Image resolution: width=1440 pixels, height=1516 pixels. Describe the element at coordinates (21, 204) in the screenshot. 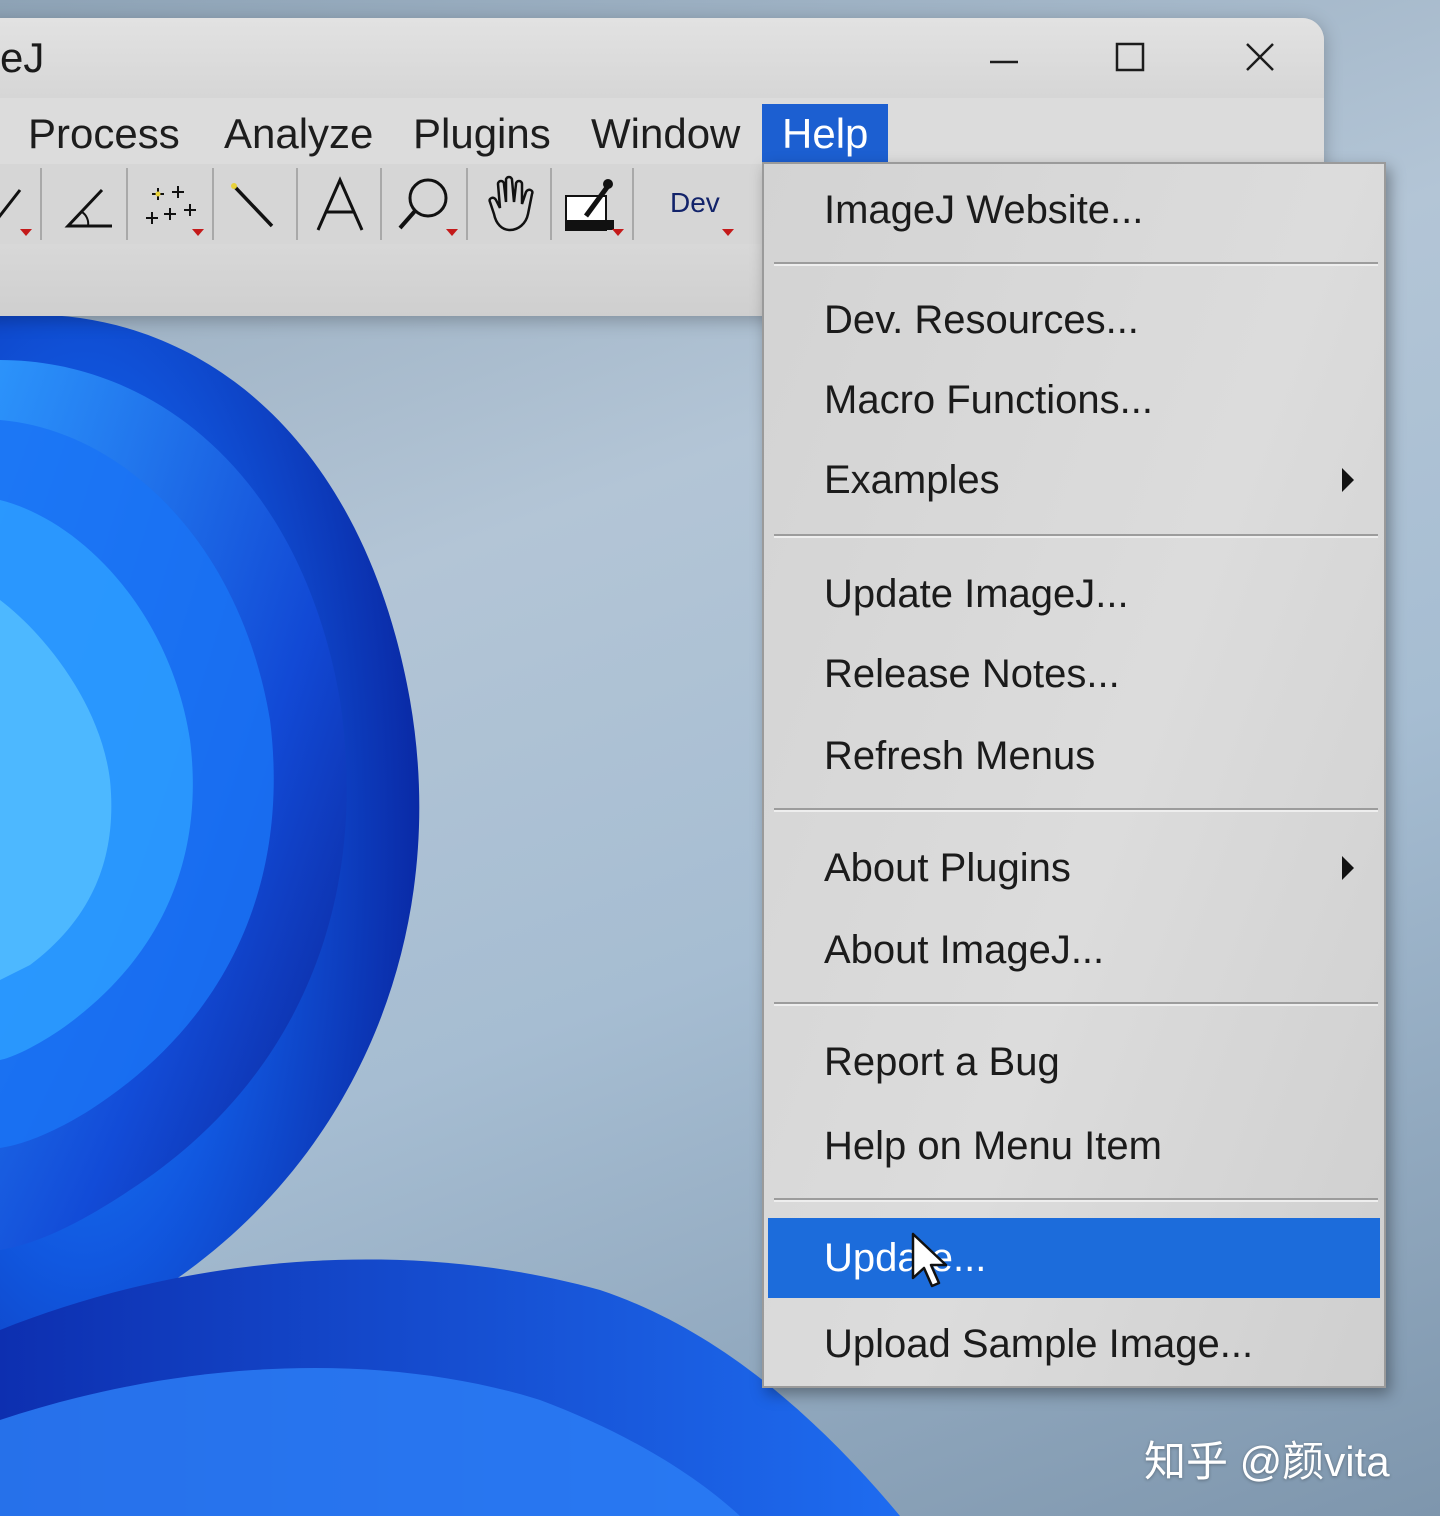

I see `line-tool-button` at that location.